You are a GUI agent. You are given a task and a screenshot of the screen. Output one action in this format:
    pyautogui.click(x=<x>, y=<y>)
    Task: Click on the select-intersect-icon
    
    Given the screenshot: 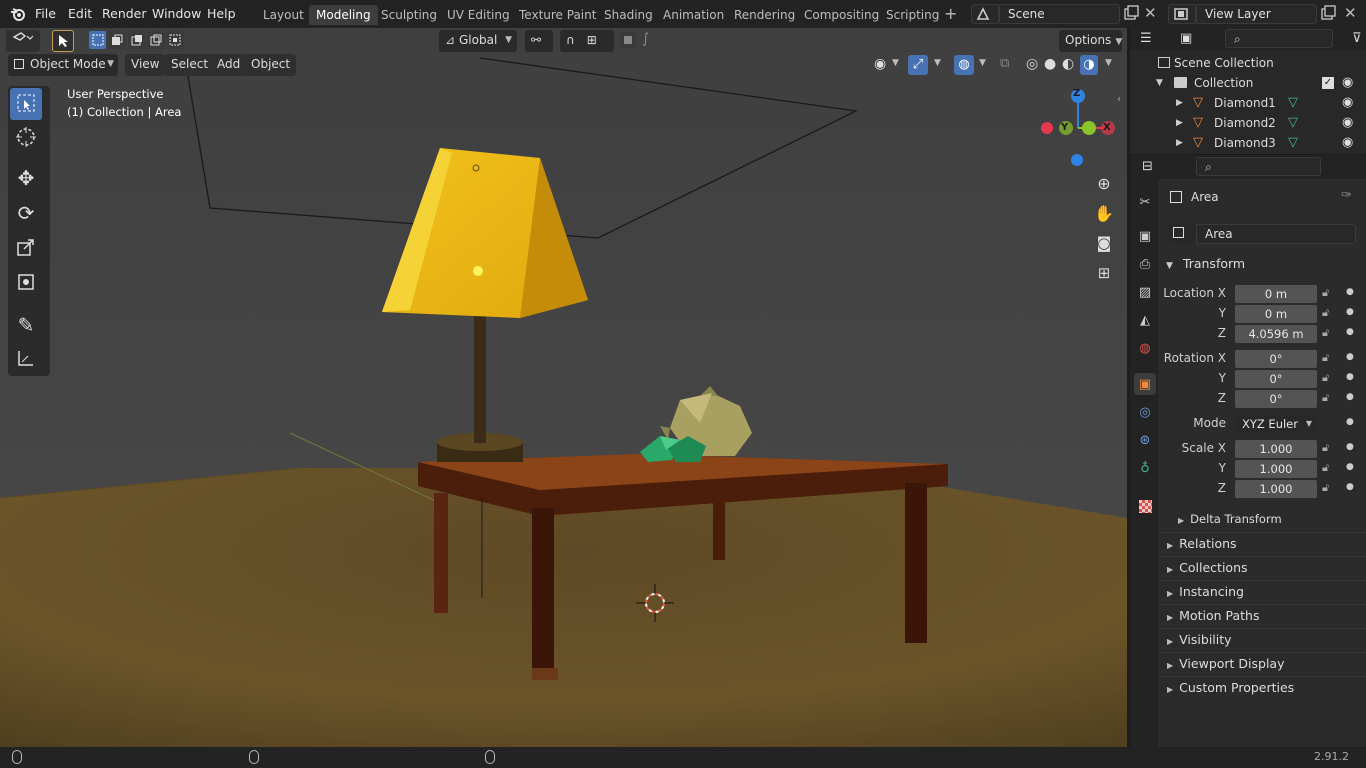 What is the action you would take?
    pyautogui.click(x=175, y=40)
    